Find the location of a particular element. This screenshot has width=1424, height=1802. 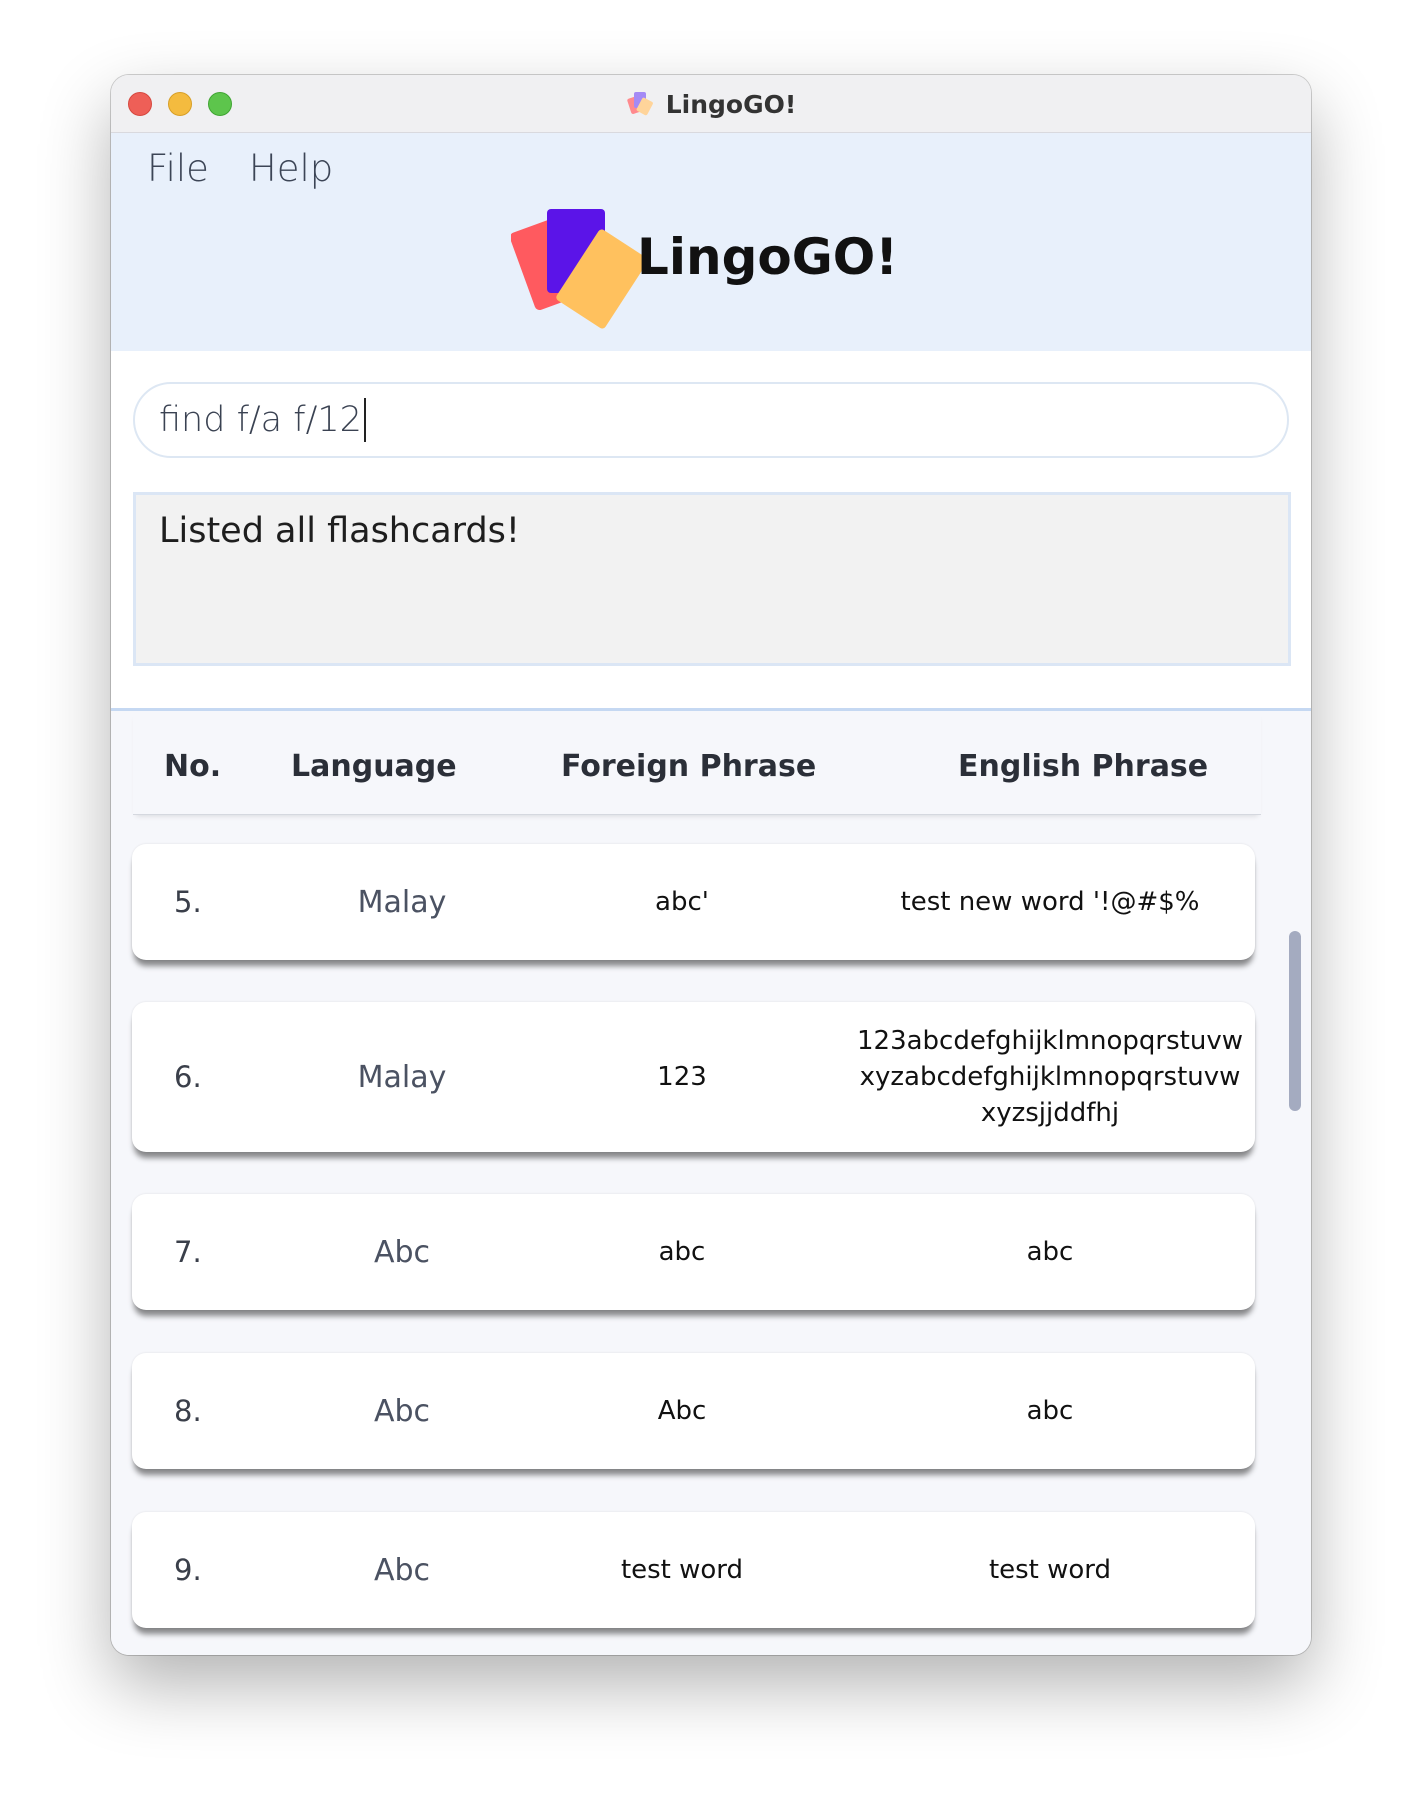

command-input-value: find f/a f/12 is located at coordinates (260, 420).